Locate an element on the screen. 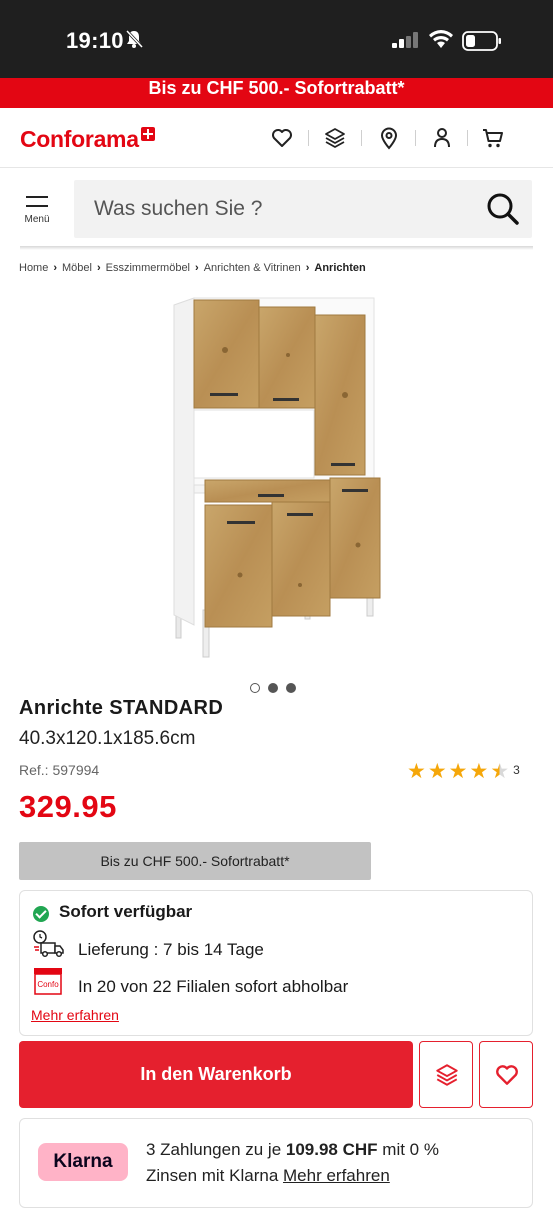 This screenshot has width=553, height=1208. check-circle-icon is located at coordinates (41, 914).